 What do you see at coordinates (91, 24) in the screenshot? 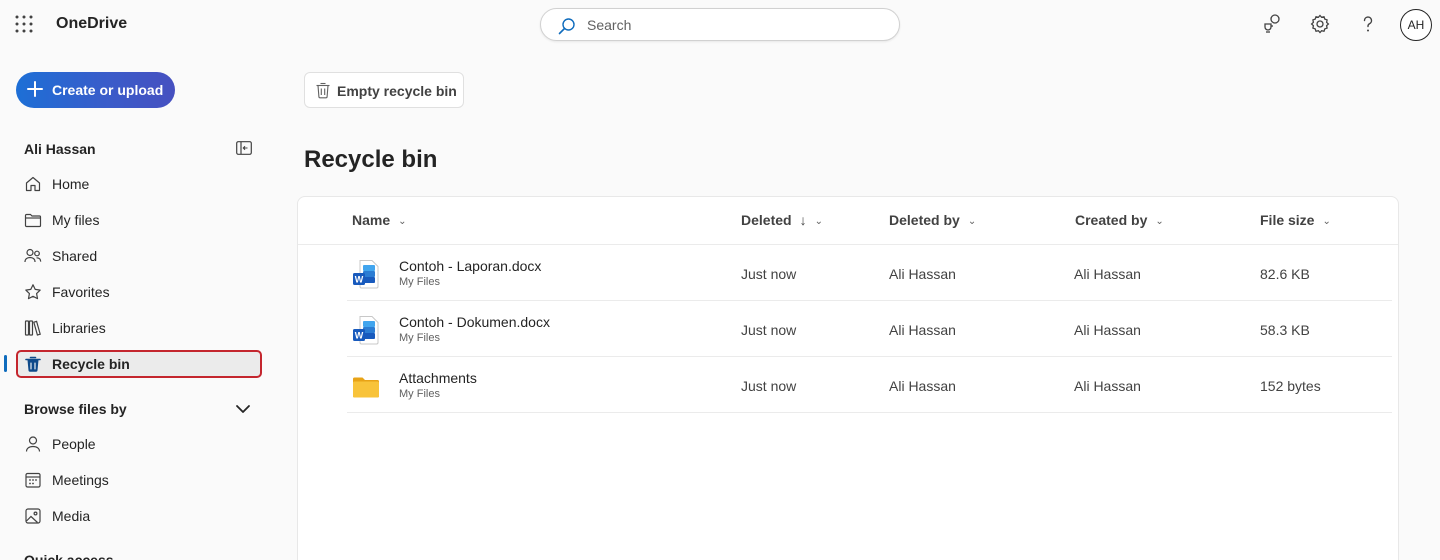
I see `app-title: OneDrive` at bounding box center [91, 24].